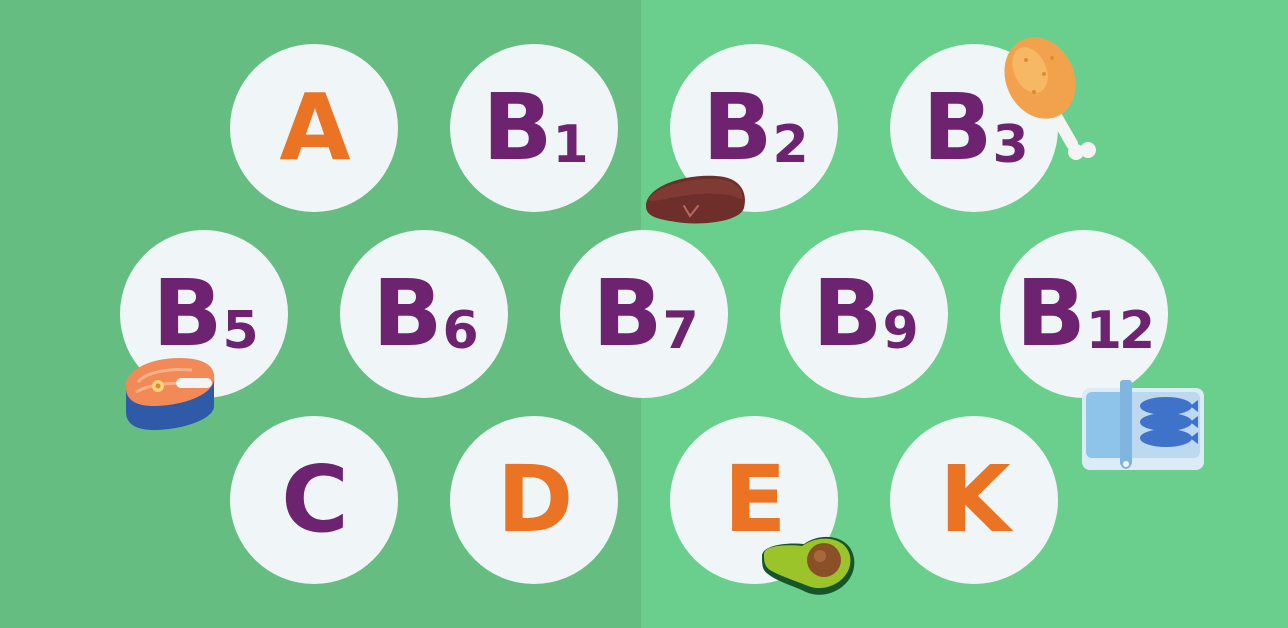 This screenshot has width=1288, height=628. Describe the element at coordinates (1120, 330) in the screenshot. I see `vitamin-subscript: 12` at that location.